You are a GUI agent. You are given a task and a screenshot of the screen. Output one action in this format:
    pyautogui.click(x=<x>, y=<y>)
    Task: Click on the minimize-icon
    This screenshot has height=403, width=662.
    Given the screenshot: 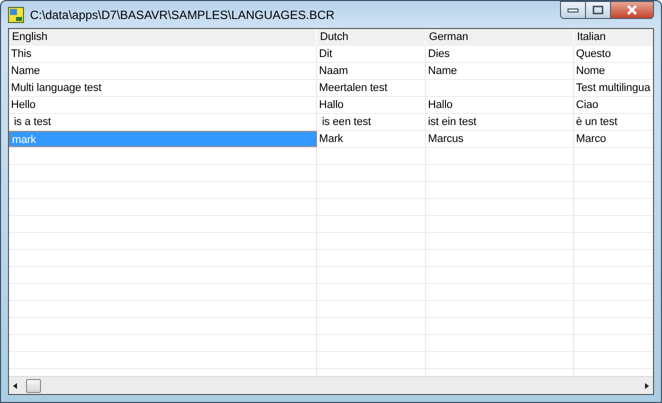 What is the action you would take?
    pyautogui.click(x=573, y=10)
    